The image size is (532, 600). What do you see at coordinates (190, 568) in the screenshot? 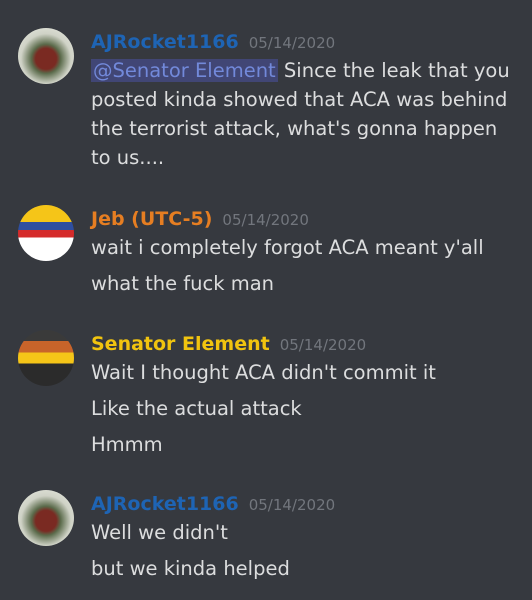
I see `message-text: but we kinda helped` at bounding box center [190, 568].